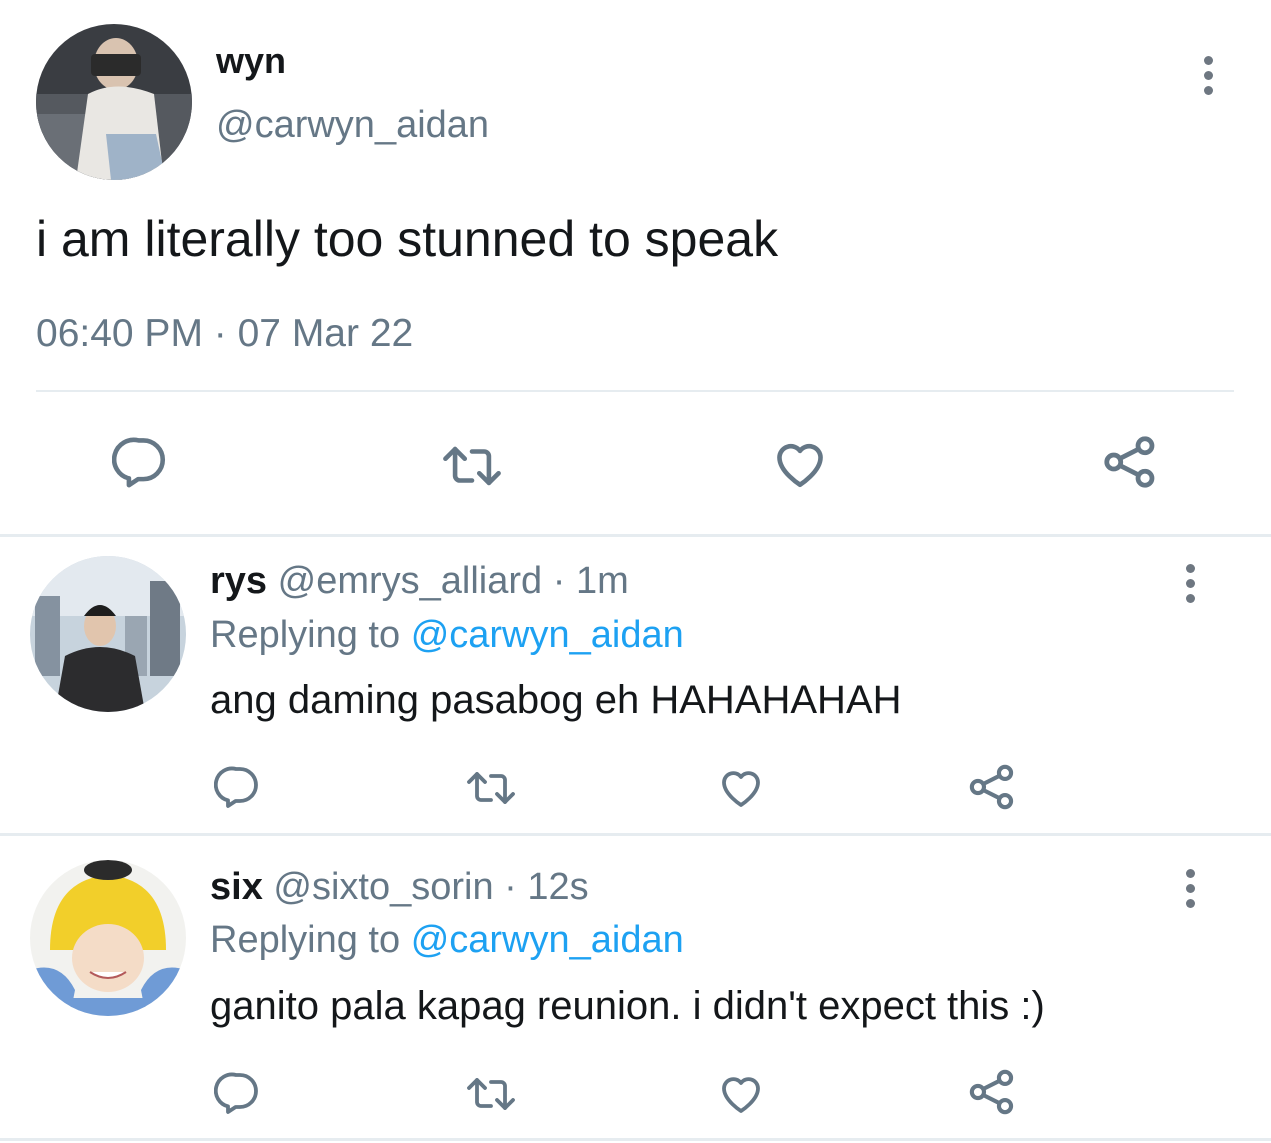  What do you see at coordinates (251, 61) in the screenshot?
I see `display-name: wyn` at bounding box center [251, 61].